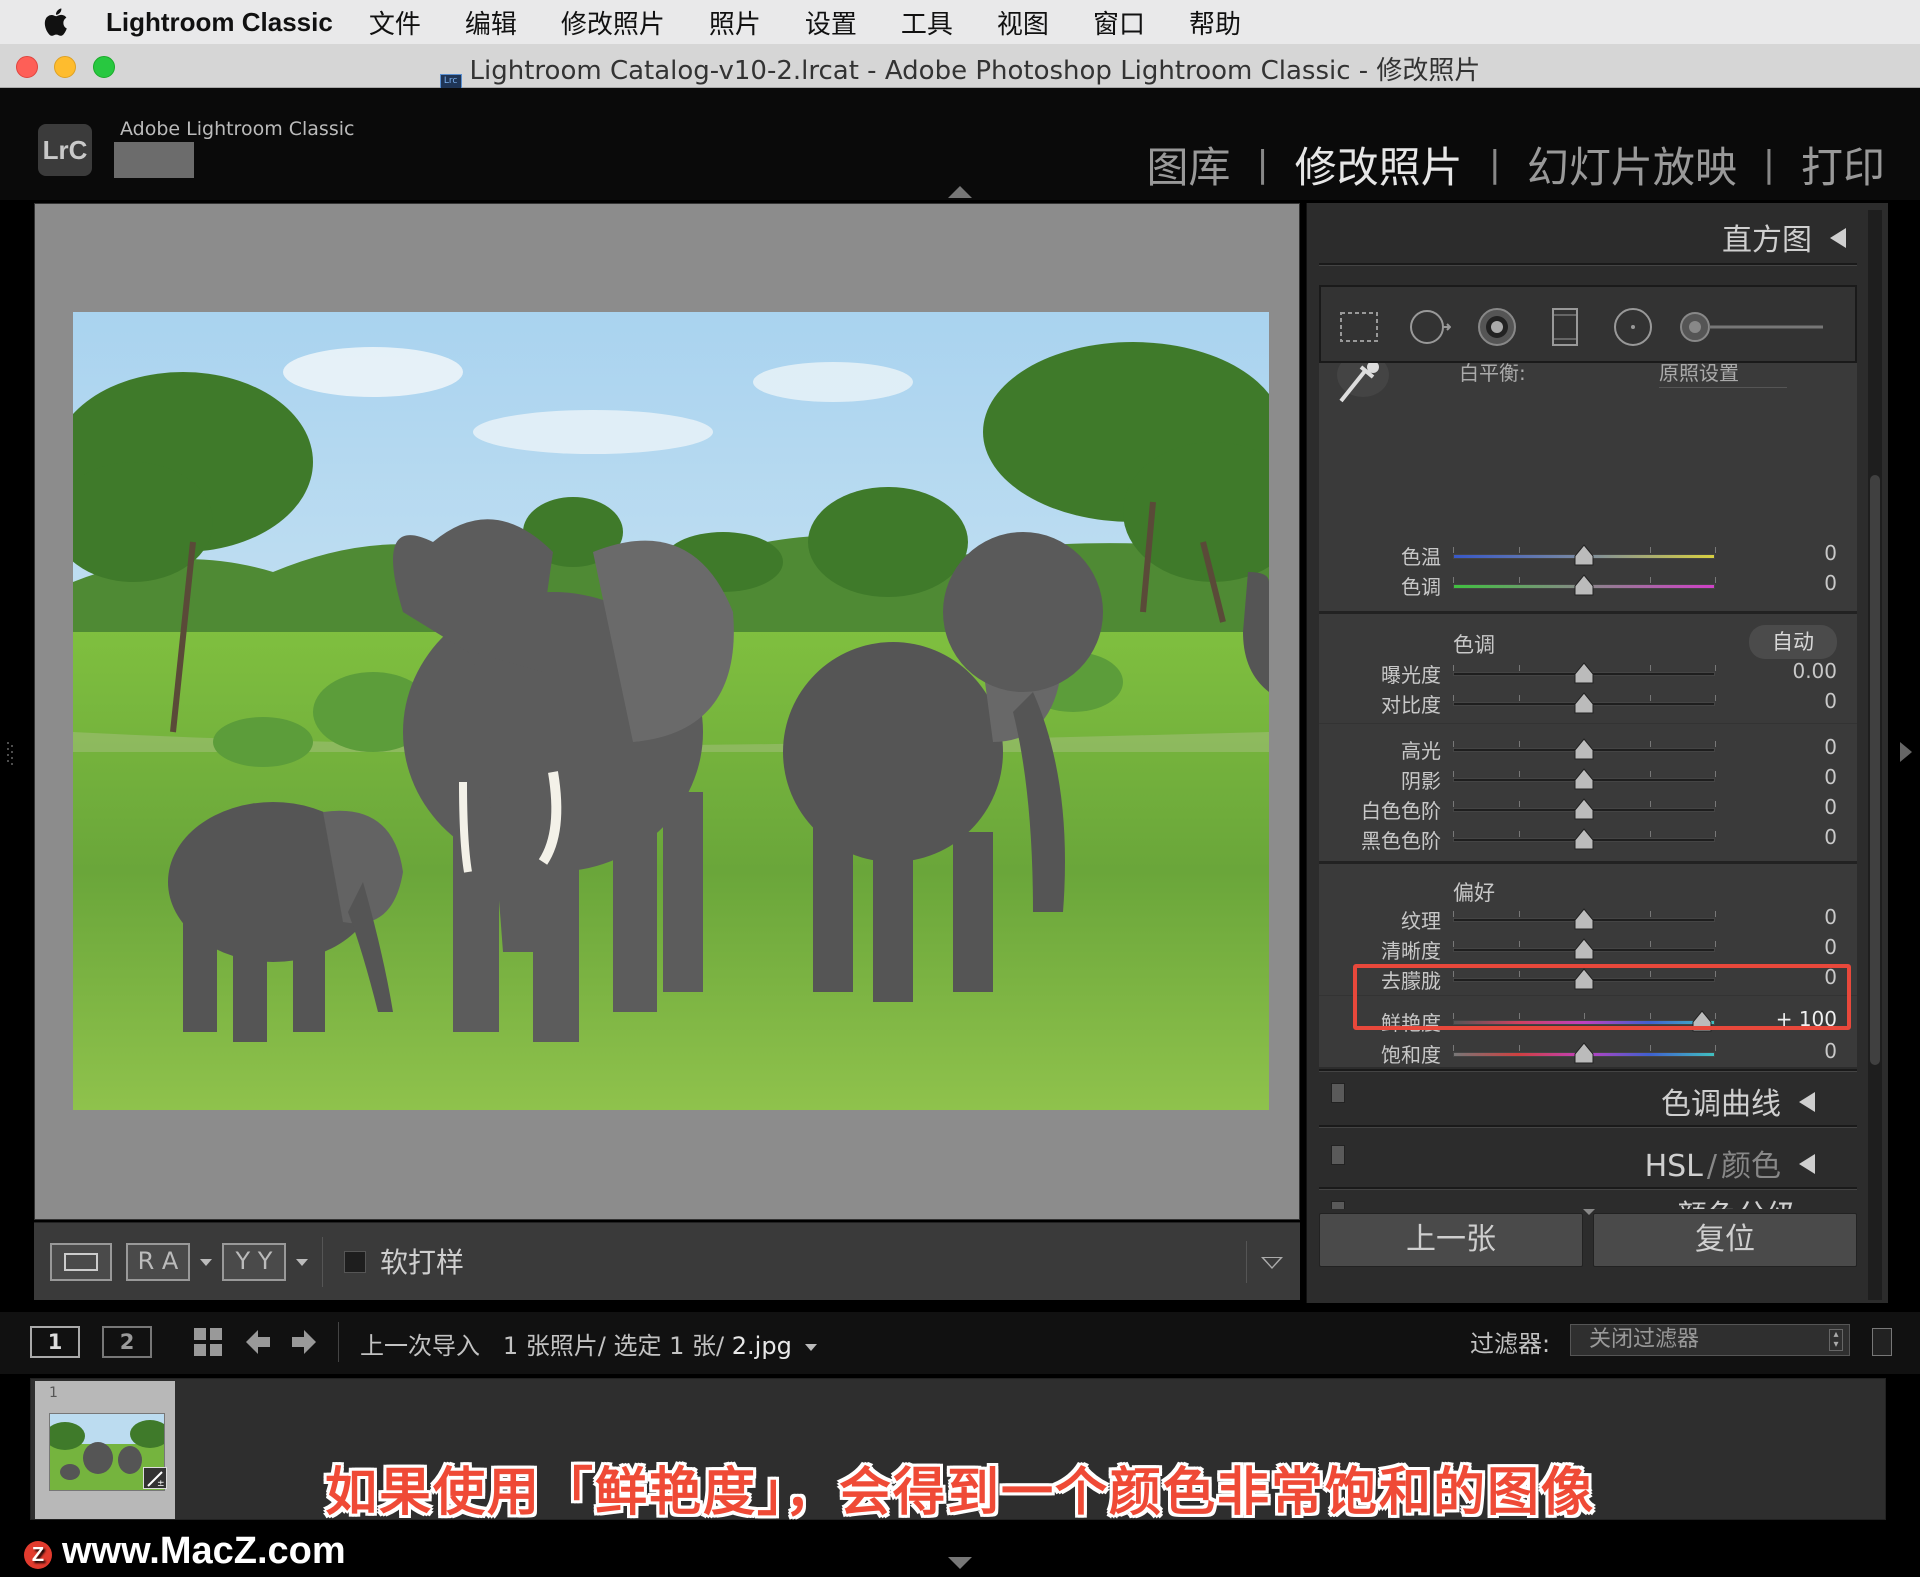 The width and height of the screenshot is (1920, 1577). Describe the element at coordinates (1723, 387) in the screenshot. I see `wb-preset-underline` at that location.